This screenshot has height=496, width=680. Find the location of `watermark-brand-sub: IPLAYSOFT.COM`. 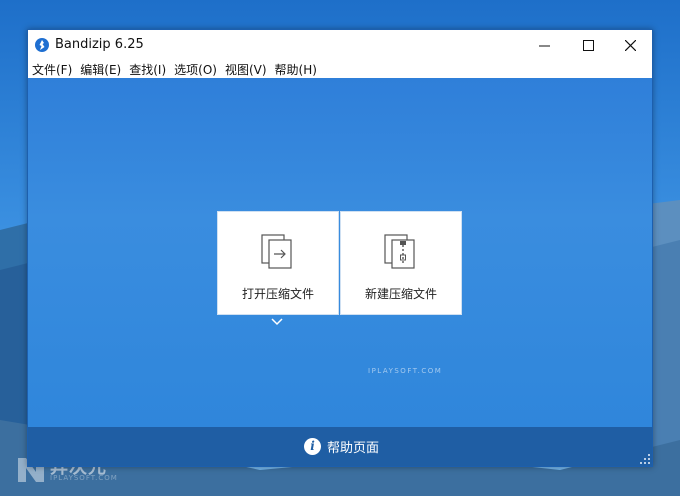

watermark-brand-sub: IPLAYSOFT.COM is located at coordinates (84, 478).